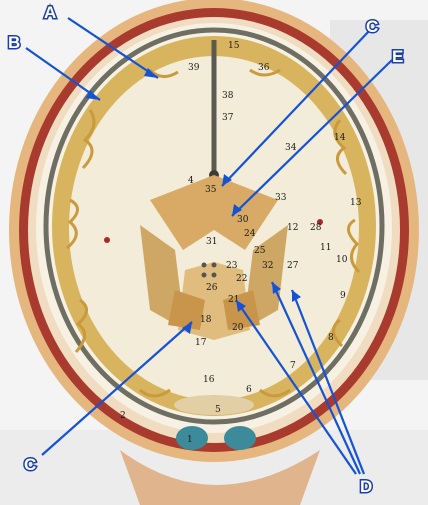  What do you see at coordinates (218, 410) in the screenshot?
I see `model-number: 5` at bounding box center [218, 410].